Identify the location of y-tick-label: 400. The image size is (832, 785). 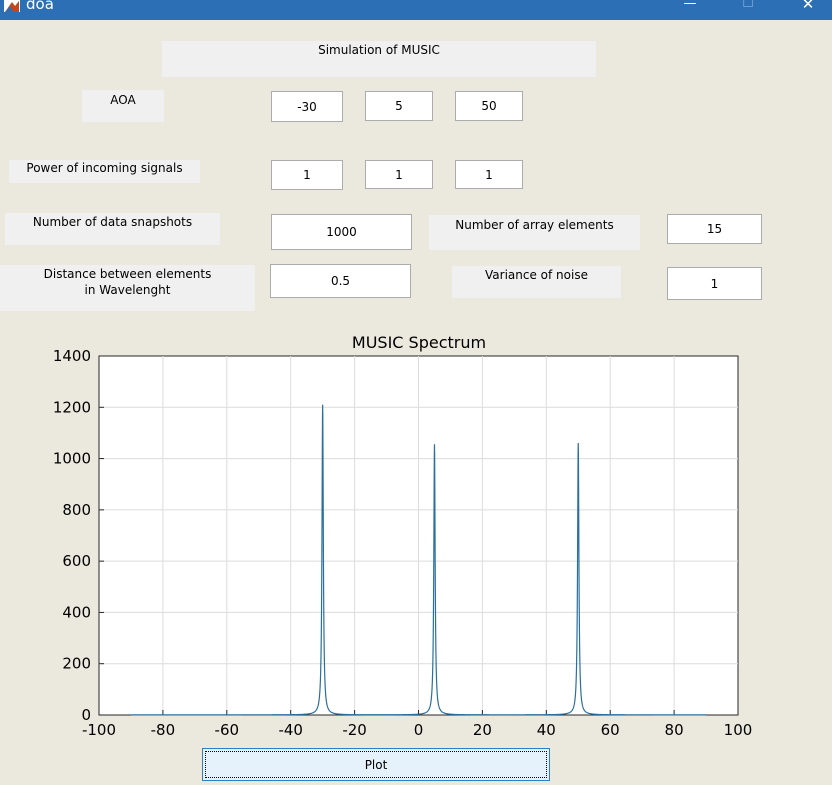
(76, 612).